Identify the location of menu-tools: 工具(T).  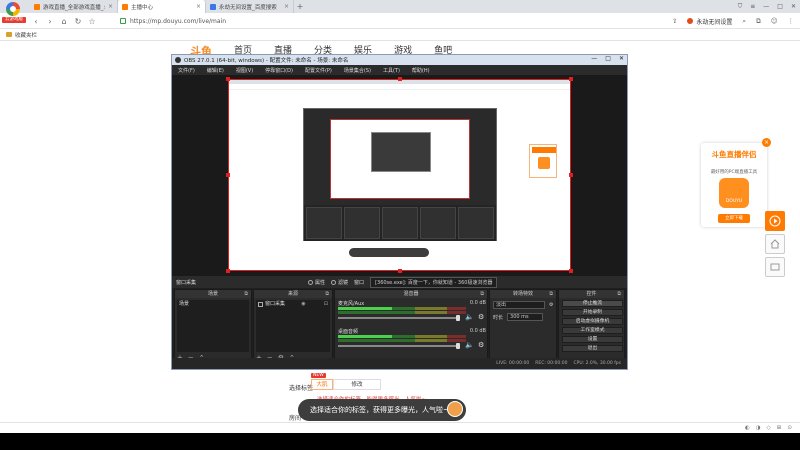
(391, 70).